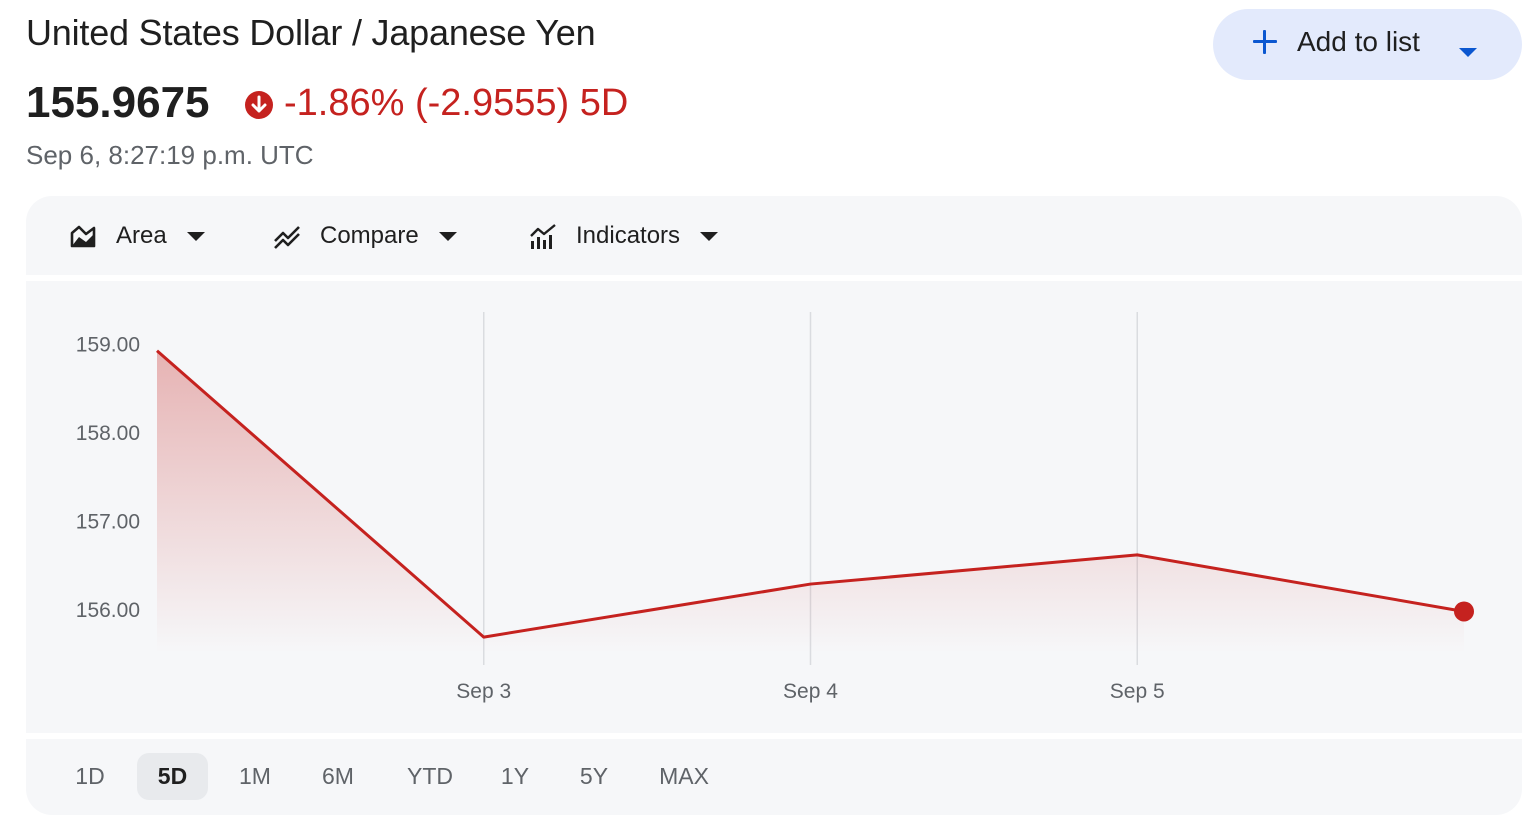  What do you see at coordinates (118, 102) in the screenshot?
I see `current-price: 155.9675` at bounding box center [118, 102].